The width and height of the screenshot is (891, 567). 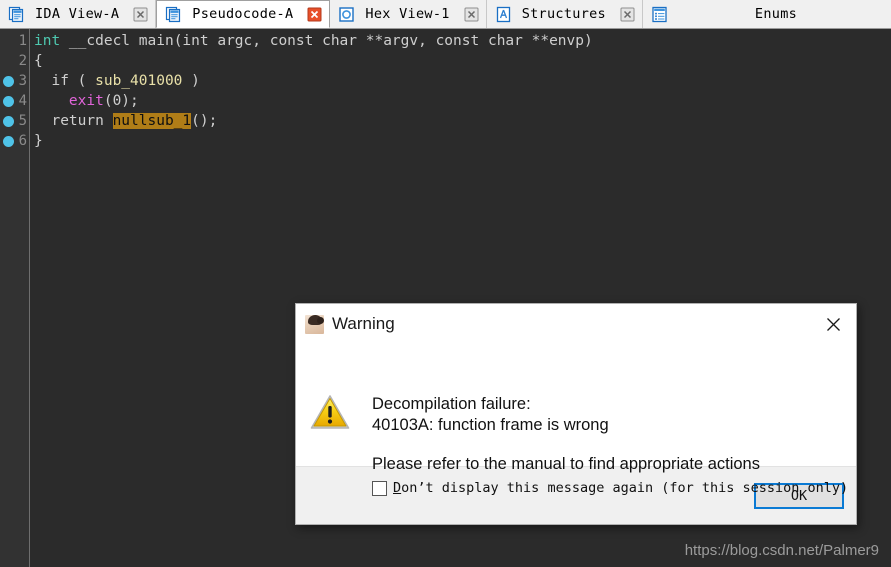 I want to click on tab-ida-view-a: IDA View-A, so click(x=78, y=14).